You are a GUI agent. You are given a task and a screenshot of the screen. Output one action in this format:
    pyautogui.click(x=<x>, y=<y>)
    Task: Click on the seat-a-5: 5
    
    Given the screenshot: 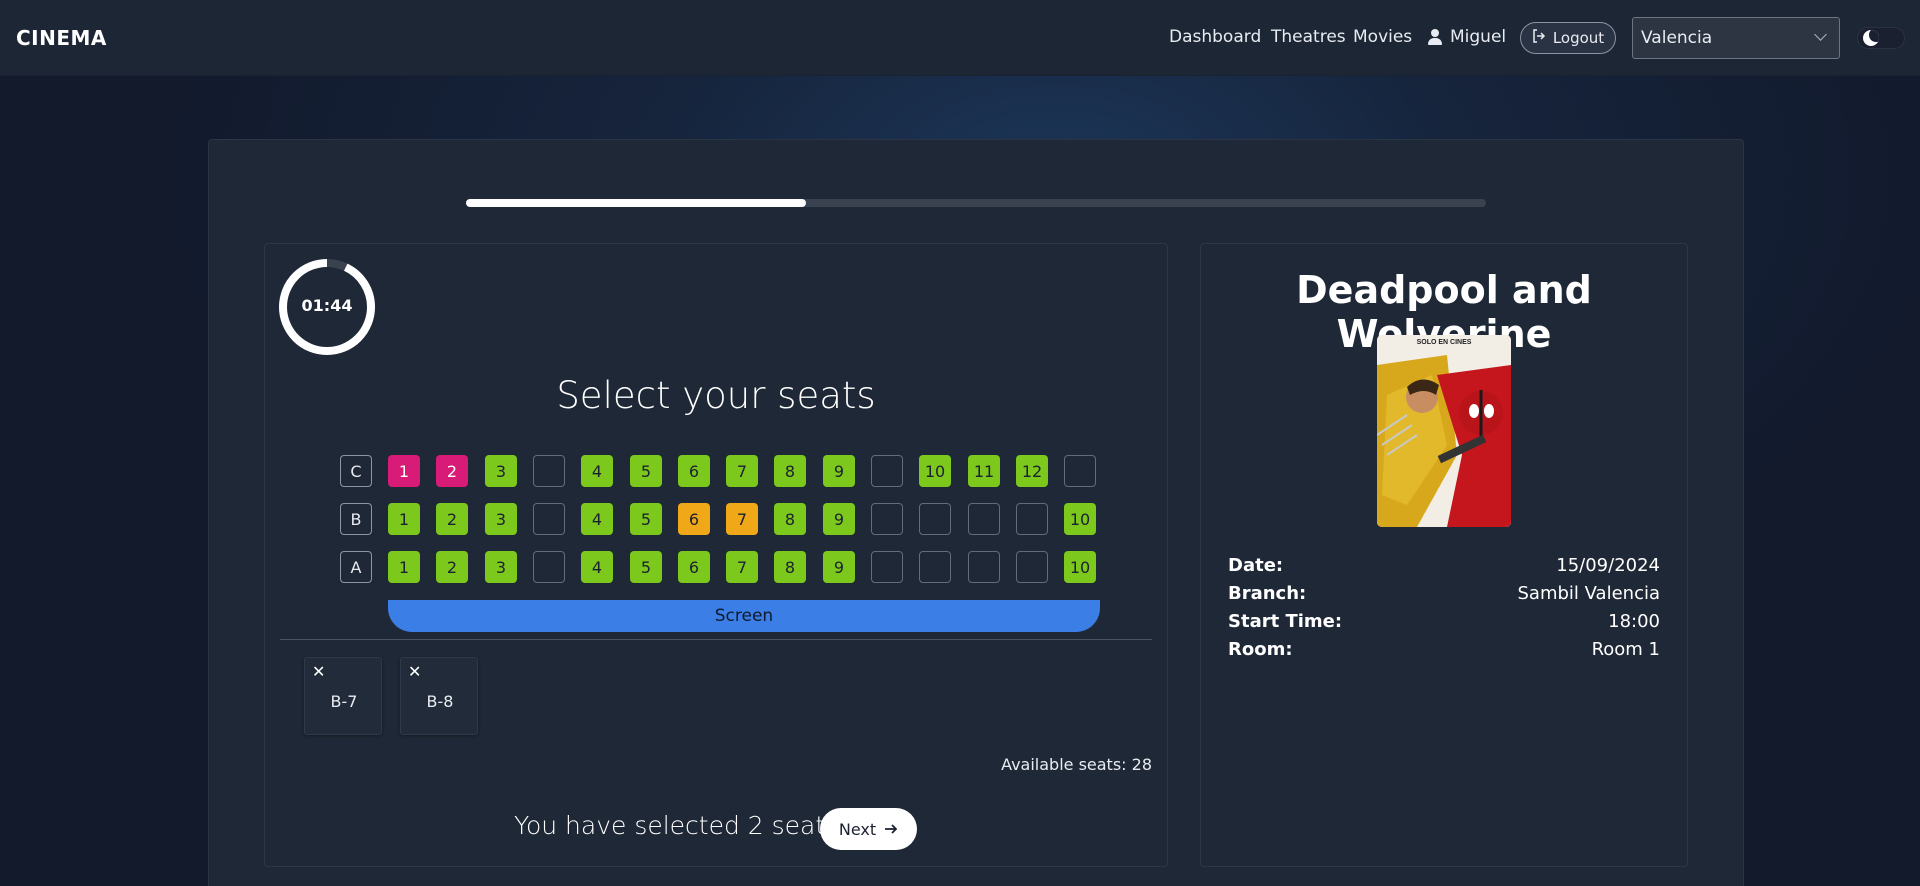 What is the action you would take?
    pyautogui.click(x=646, y=567)
    